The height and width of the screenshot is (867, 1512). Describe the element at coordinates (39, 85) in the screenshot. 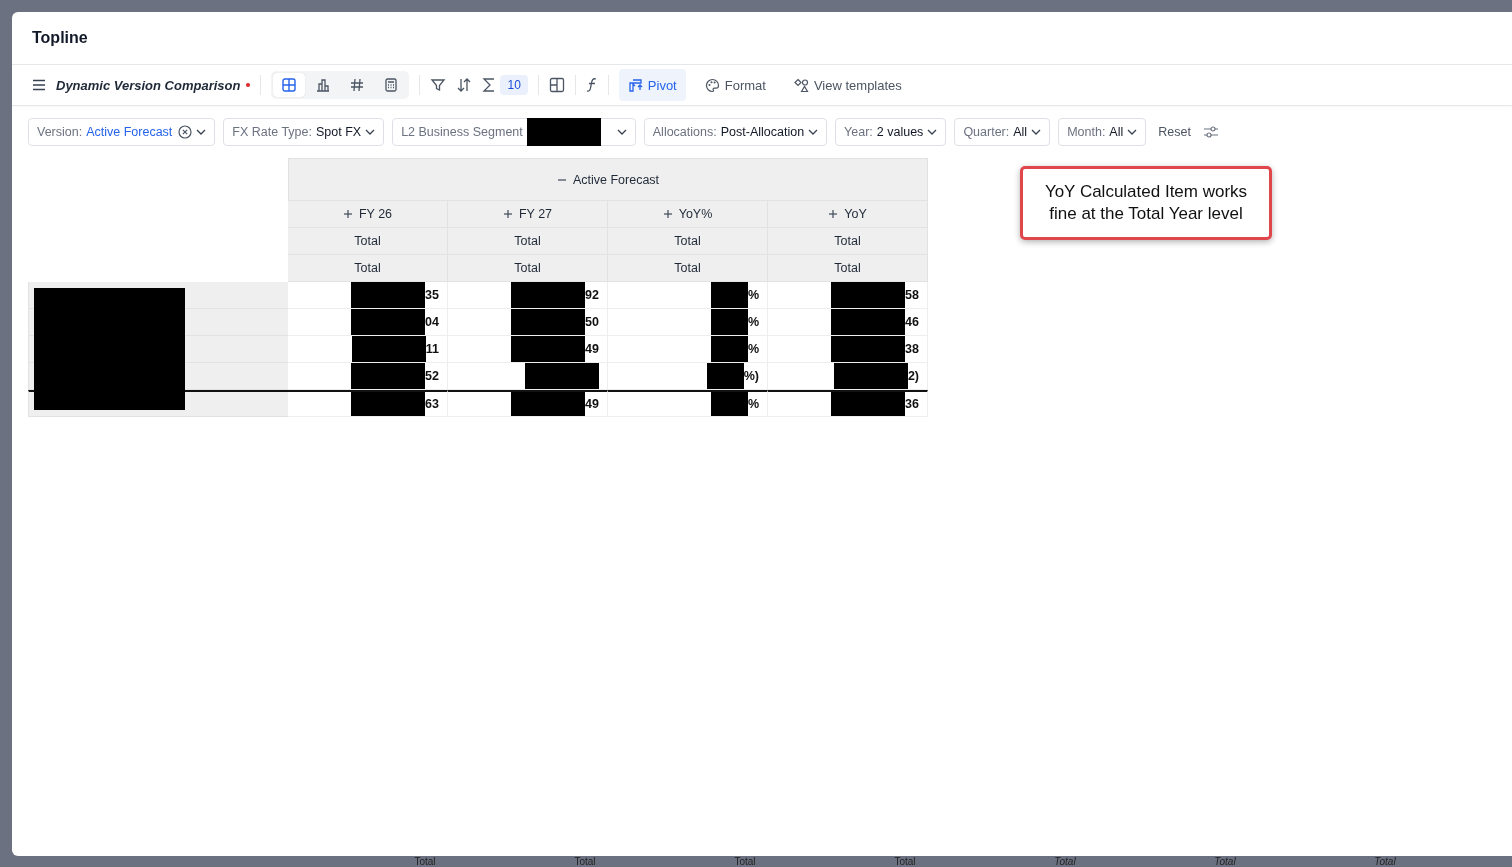

I see `menu-icon` at that location.